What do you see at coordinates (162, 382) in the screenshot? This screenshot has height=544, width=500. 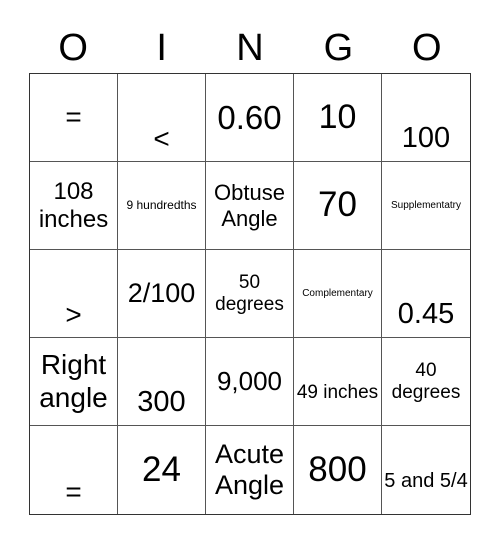 I see `bingo-cell: 300` at bounding box center [162, 382].